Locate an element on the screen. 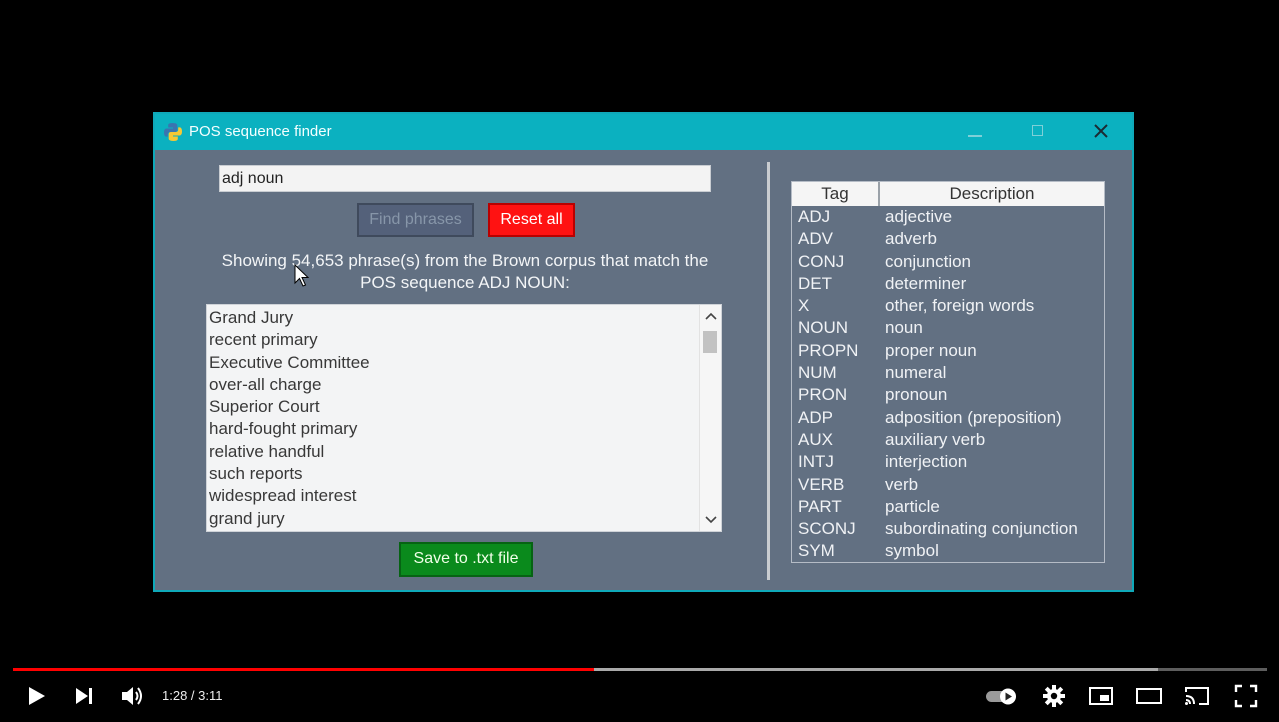 Image resolution: width=1279 pixels, height=722 pixels. tag-description: adposition (preposition) is located at coordinates (973, 417).